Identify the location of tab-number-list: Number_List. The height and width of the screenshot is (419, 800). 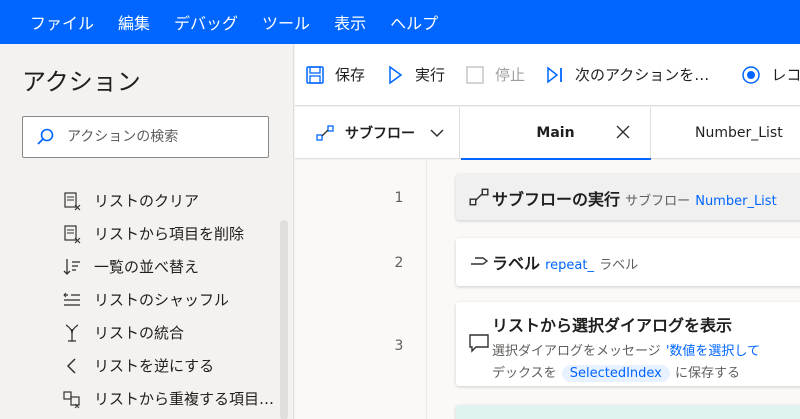
(739, 133).